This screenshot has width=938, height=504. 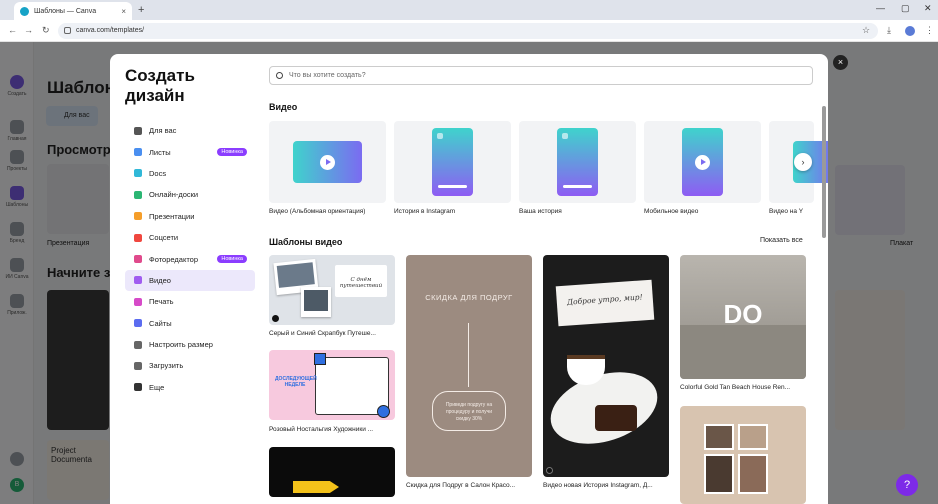 I want to click on video-format-card-landscape, so click(x=327, y=162).